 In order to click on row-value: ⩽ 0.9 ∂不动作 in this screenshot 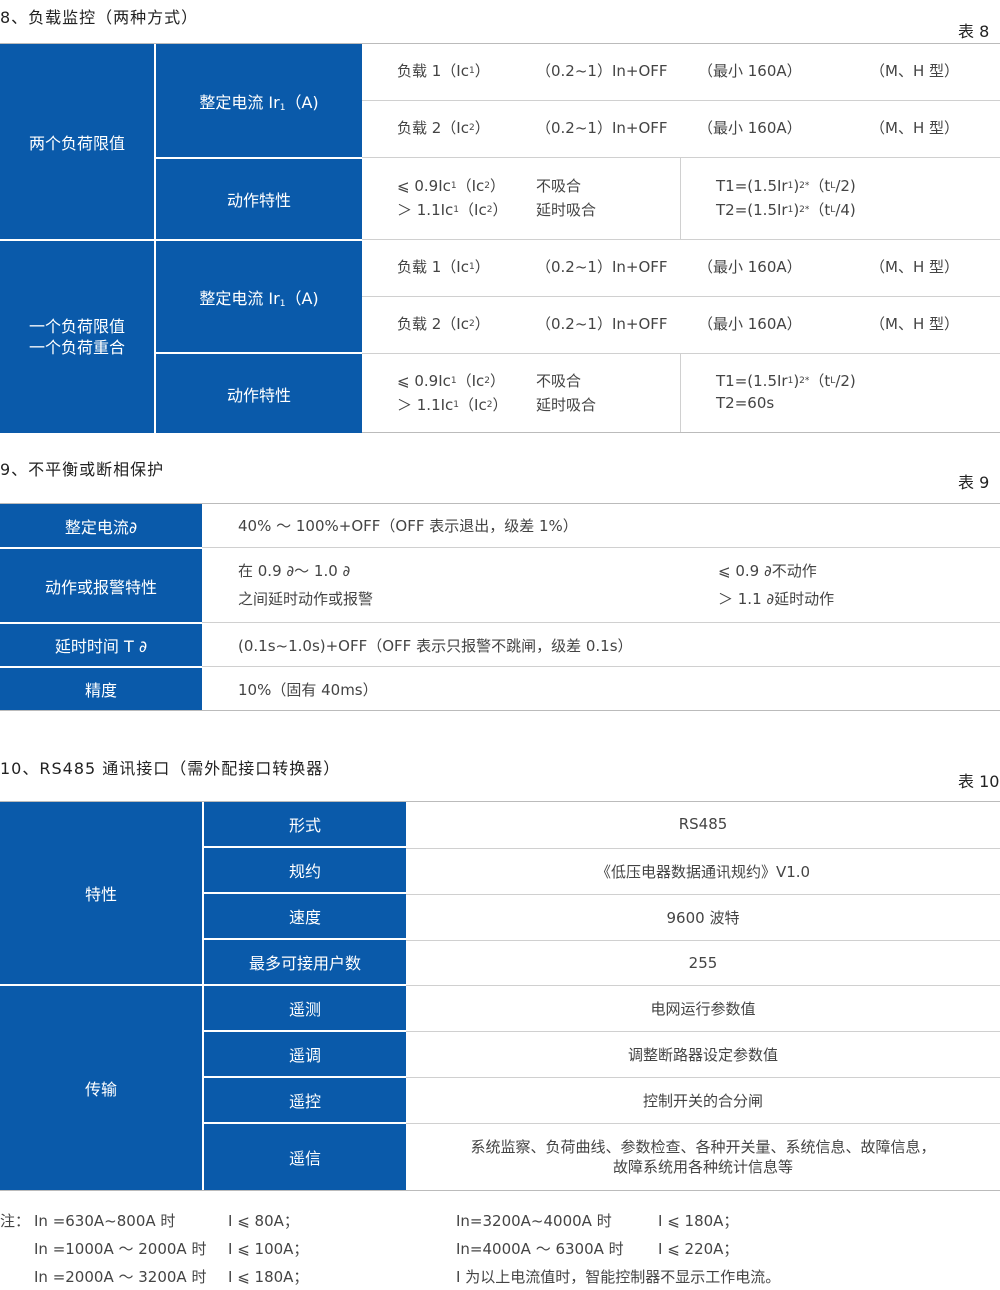, I will do `click(767, 571)`.